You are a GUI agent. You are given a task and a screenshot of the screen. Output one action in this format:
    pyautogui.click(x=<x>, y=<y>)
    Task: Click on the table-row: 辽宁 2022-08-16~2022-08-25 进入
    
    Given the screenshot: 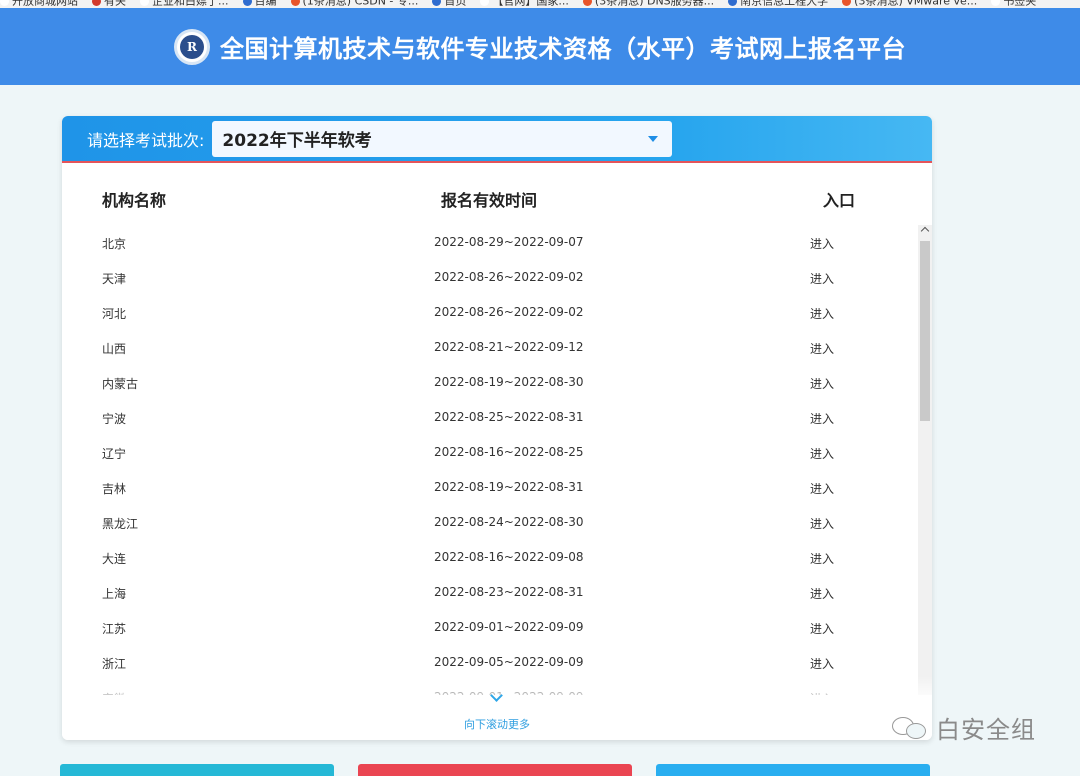 What is the action you would take?
    pyautogui.click(x=490, y=452)
    